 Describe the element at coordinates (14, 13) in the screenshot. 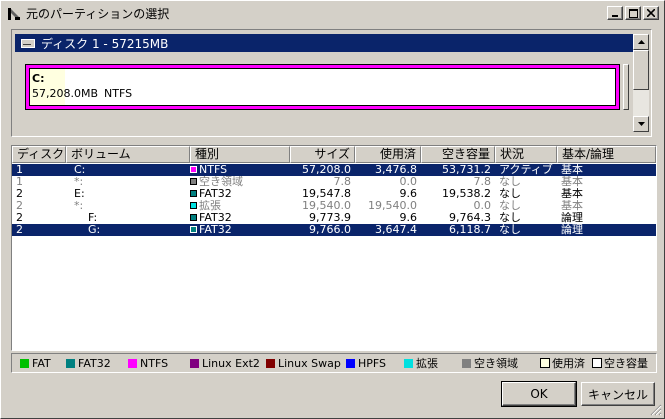

I see `app-icon` at that location.